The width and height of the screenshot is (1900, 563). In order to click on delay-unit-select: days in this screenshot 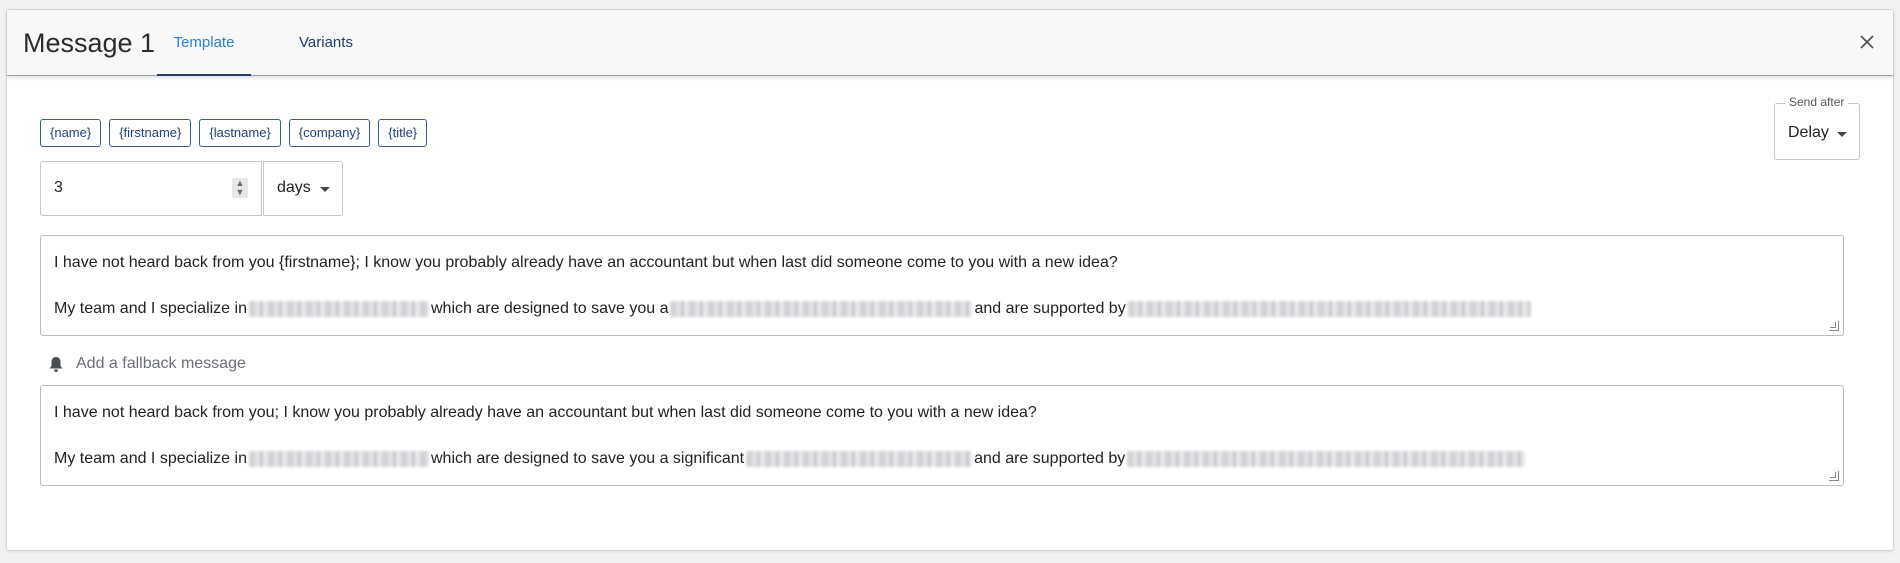, I will do `click(303, 188)`.